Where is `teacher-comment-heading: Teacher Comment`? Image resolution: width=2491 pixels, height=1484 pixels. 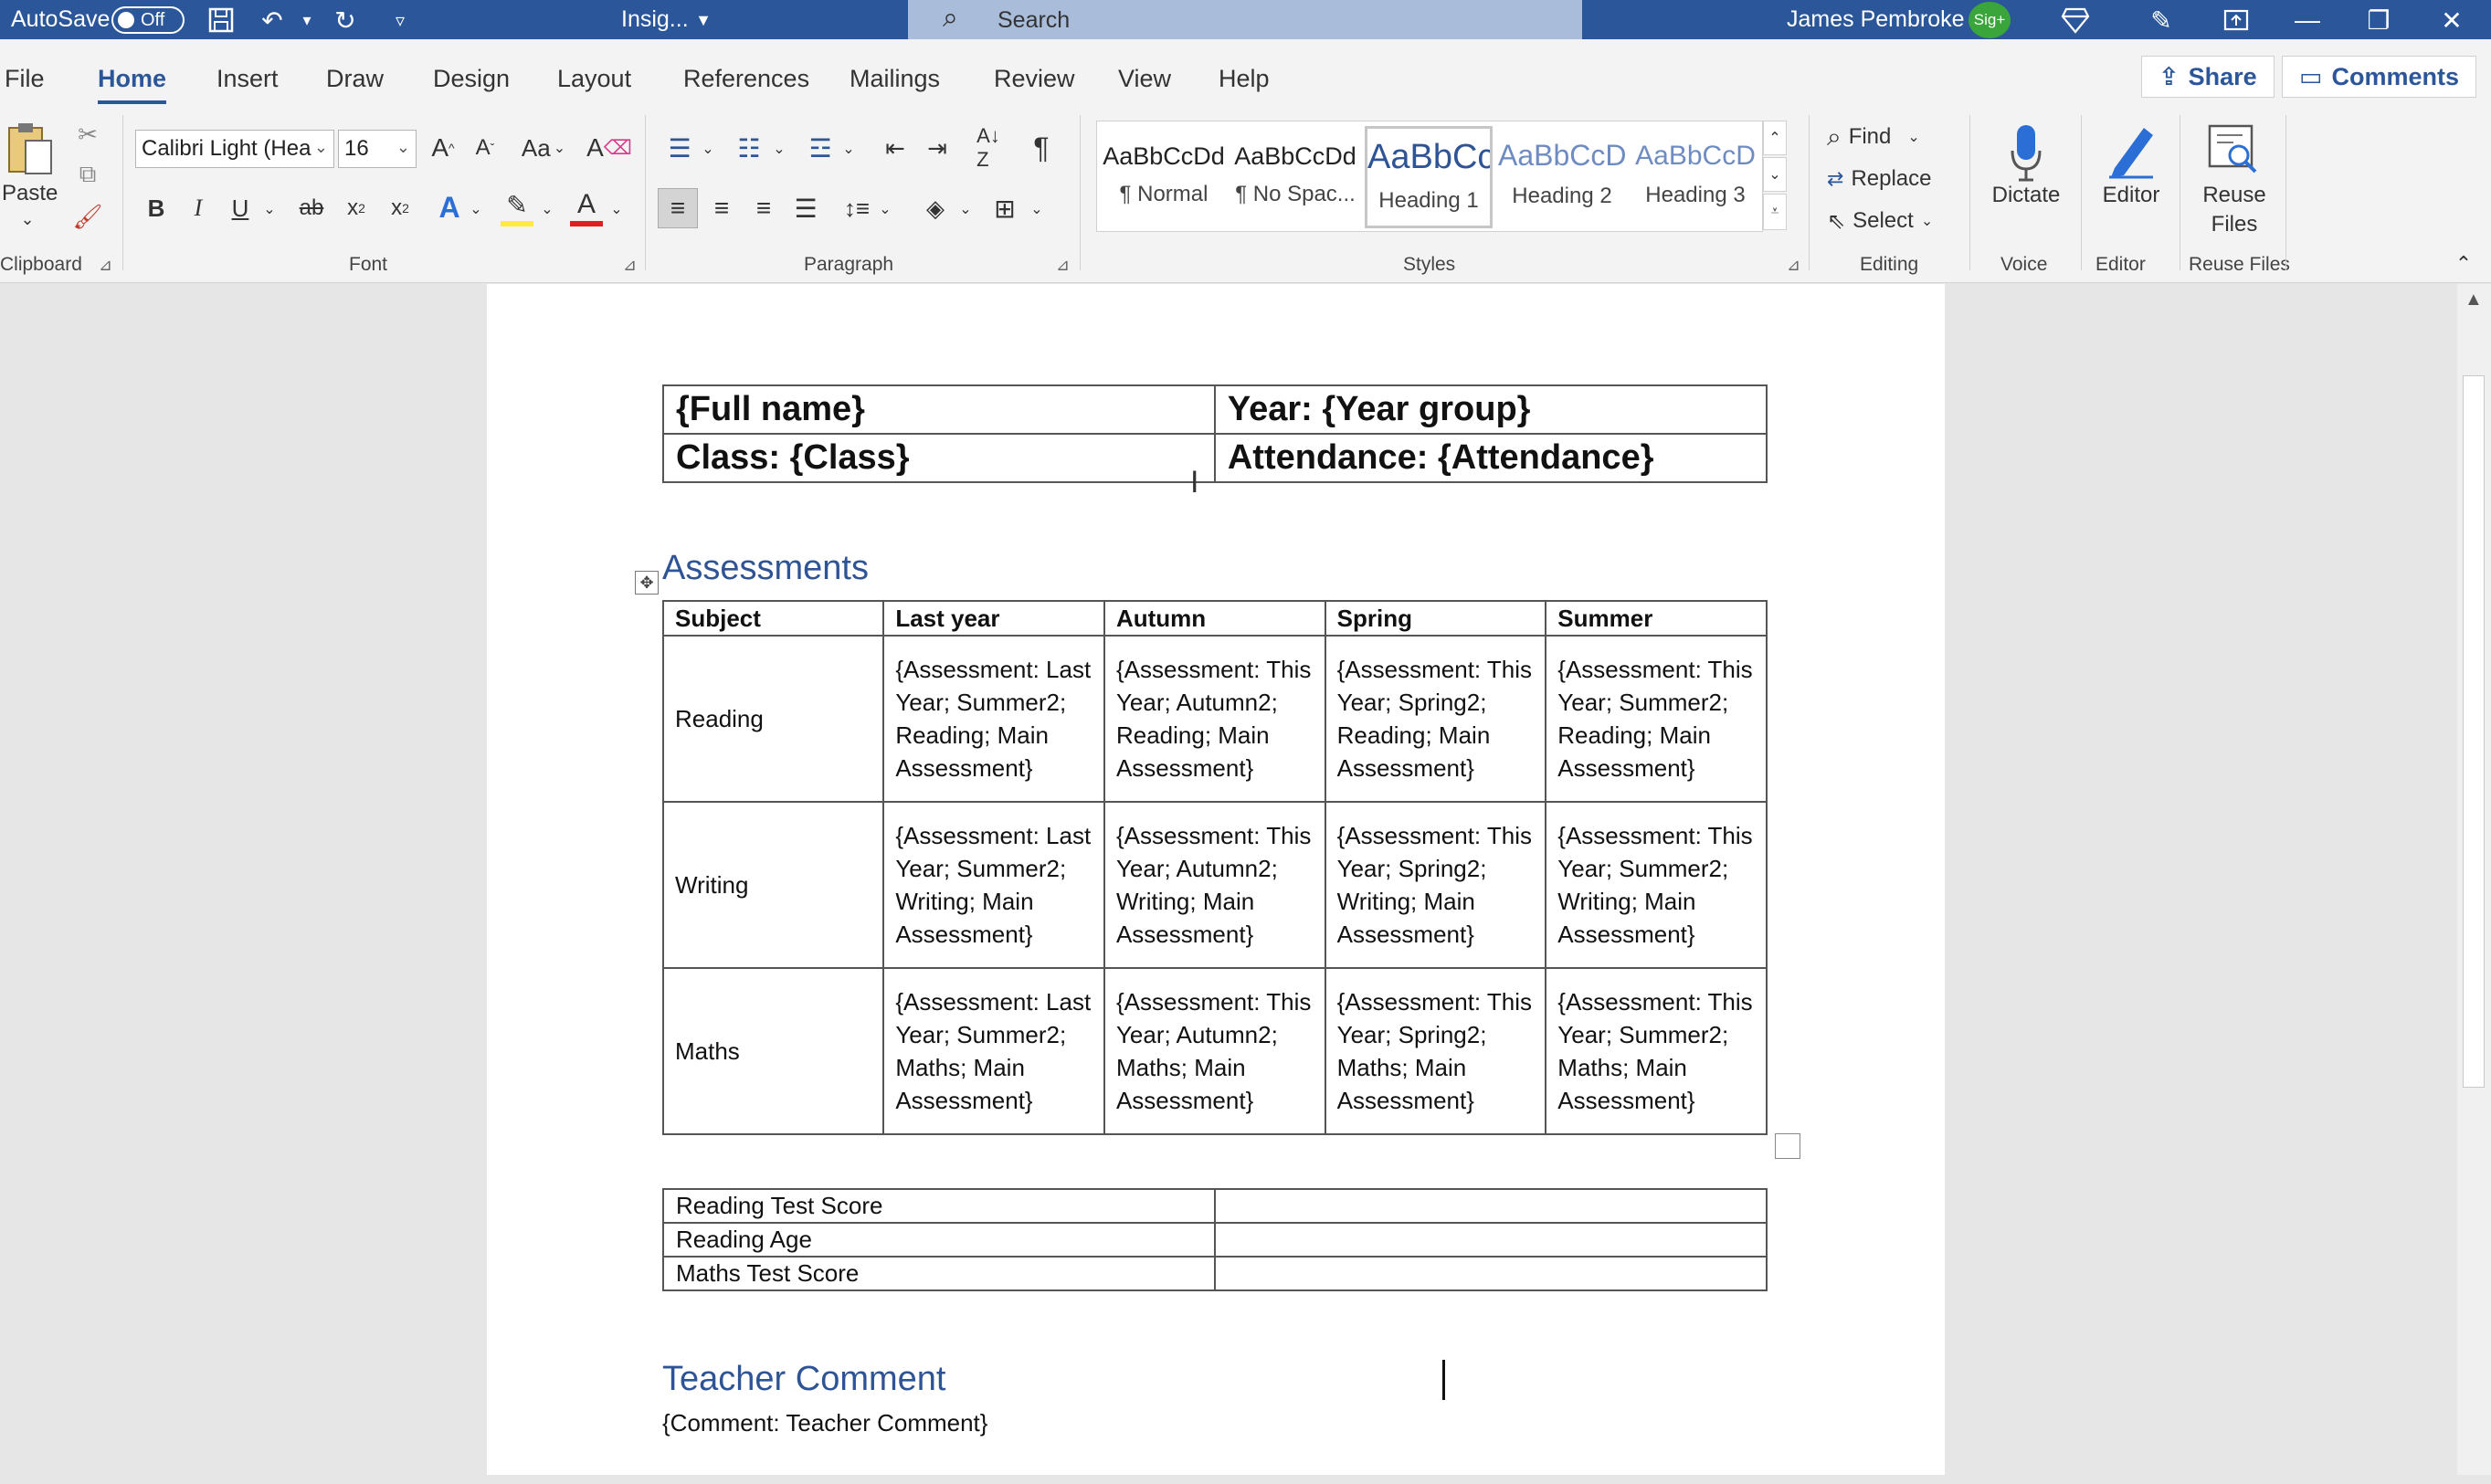 teacher-comment-heading: Teacher Comment is located at coordinates (804, 1379).